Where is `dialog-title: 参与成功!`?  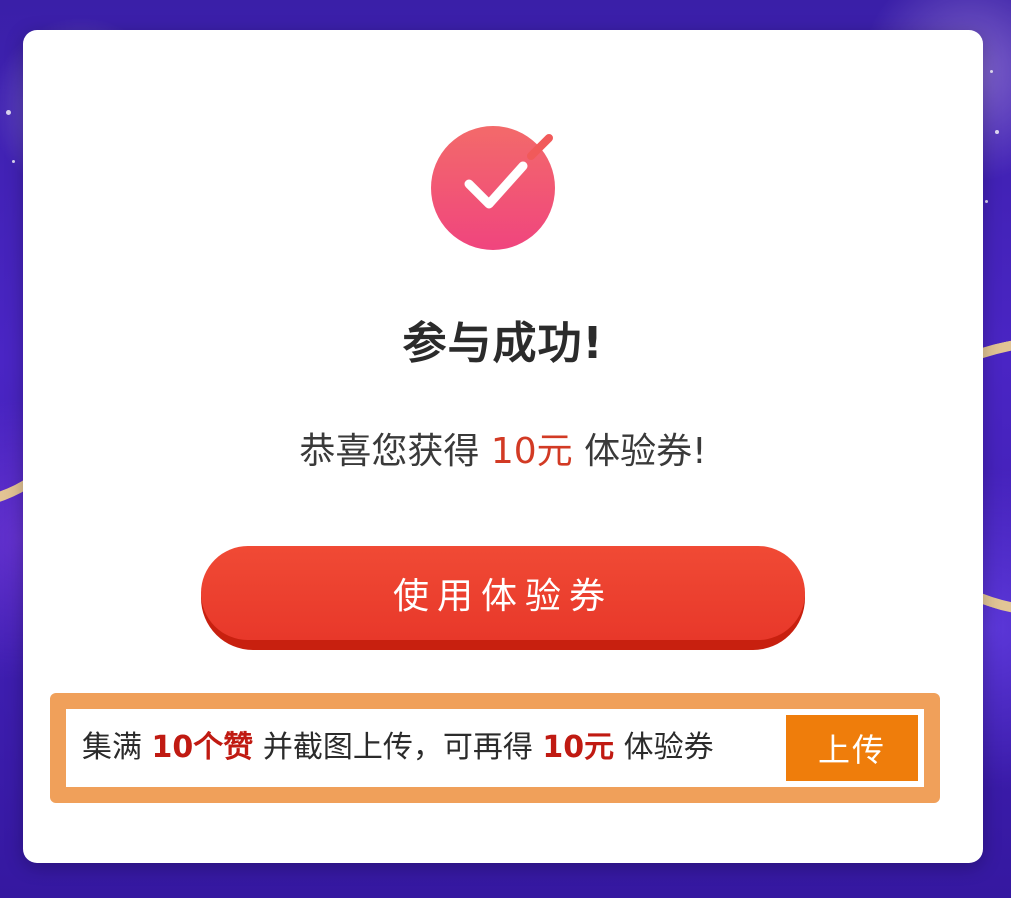 dialog-title: 参与成功! is located at coordinates (503, 343).